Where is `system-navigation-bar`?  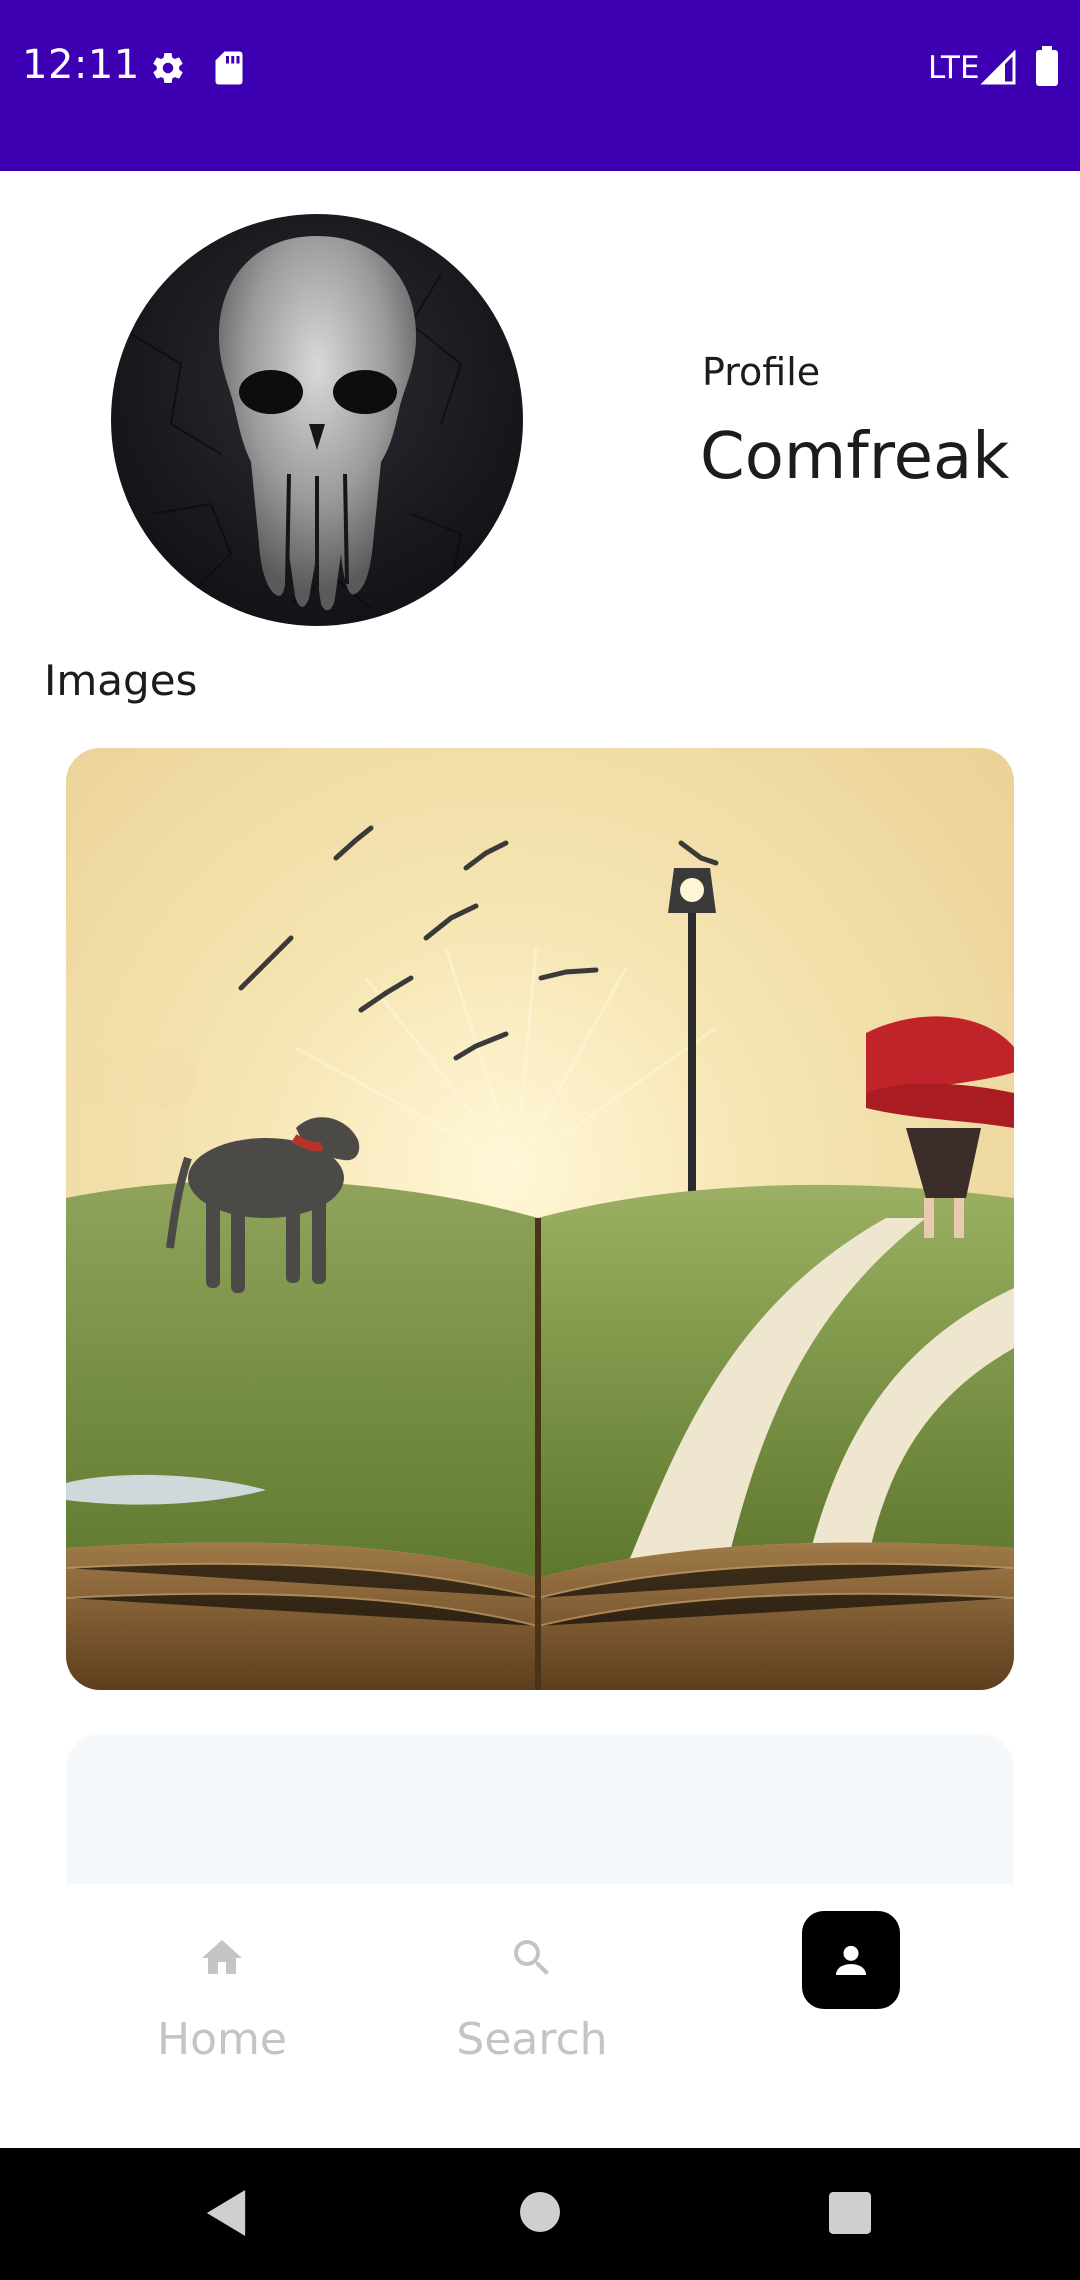 system-navigation-bar is located at coordinates (540, 2214).